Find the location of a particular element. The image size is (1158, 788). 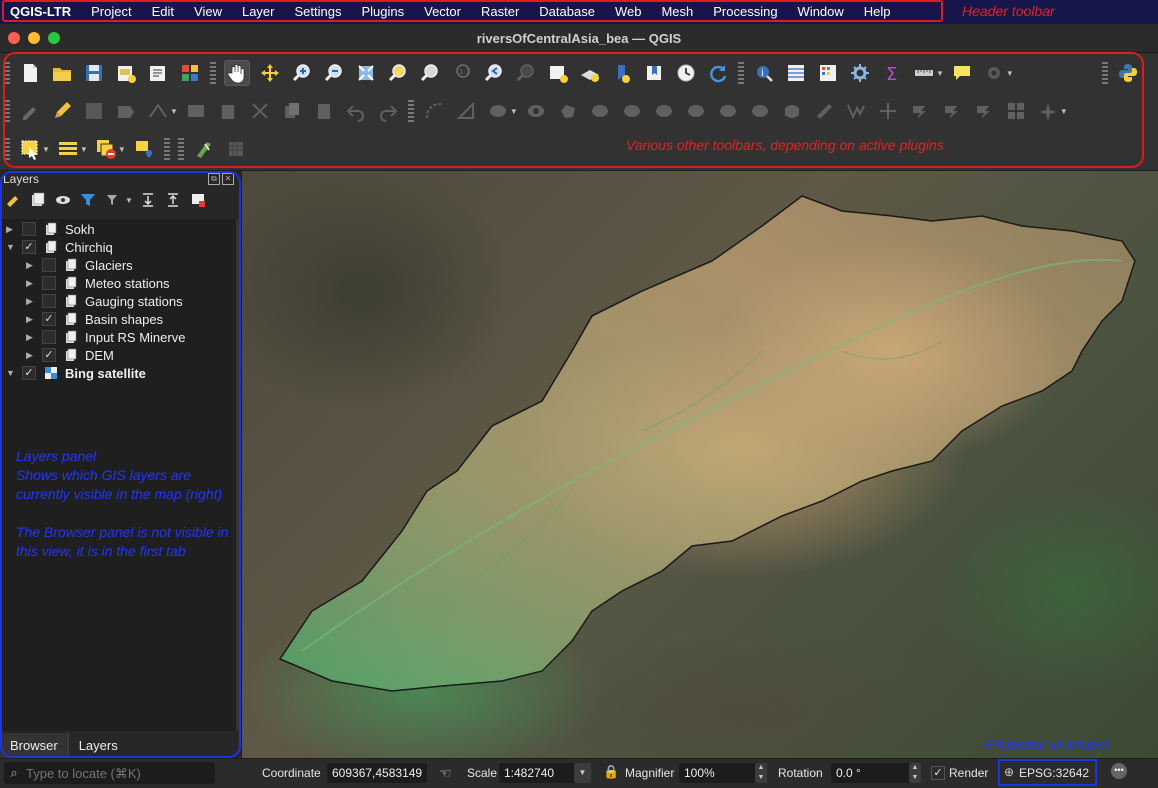

select-value-dropdown-icon: ▼ is located at coordinates (84, 149).